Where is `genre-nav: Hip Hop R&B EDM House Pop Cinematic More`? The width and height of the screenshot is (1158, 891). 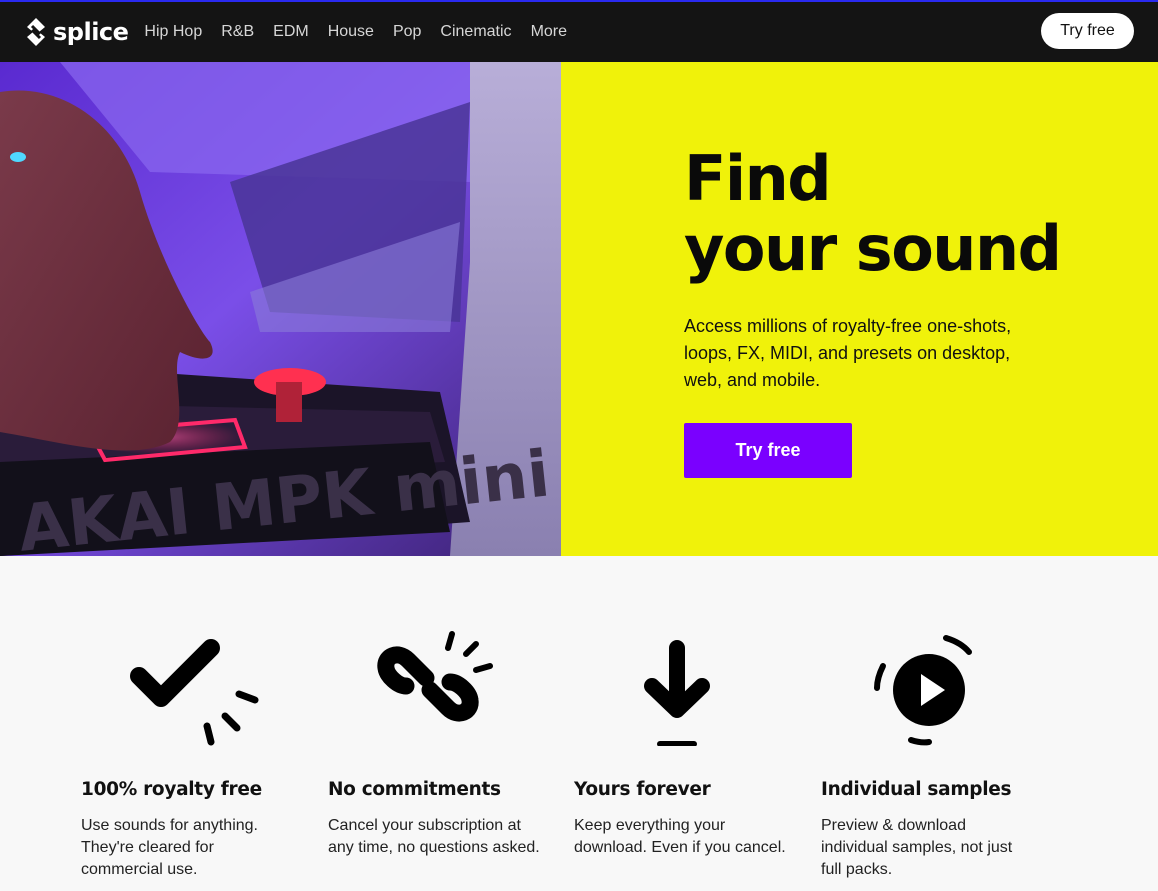 genre-nav: Hip Hop R&B EDM House Pop Cinematic More is located at coordinates (365, 32).